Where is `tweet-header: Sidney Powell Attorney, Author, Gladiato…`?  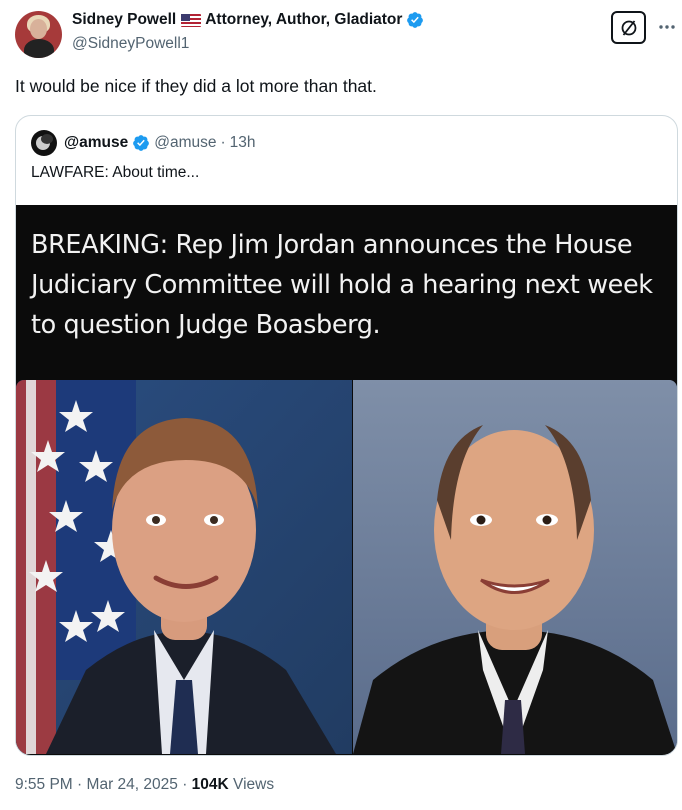 tweet-header: Sidney Powell Attorney, Author, Gladiato… is located at coordinates (345, 34).